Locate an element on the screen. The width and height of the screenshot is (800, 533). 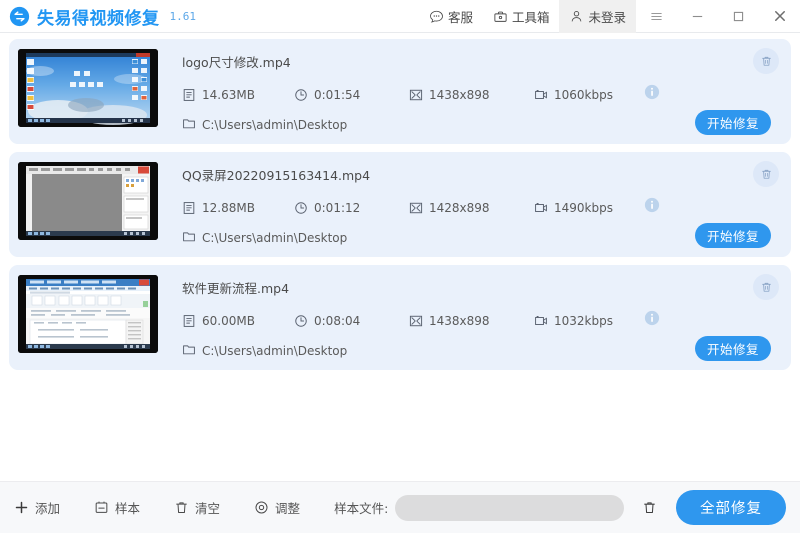
file-bitrate-value: 1060kbps is located at coordinates (583, 94).